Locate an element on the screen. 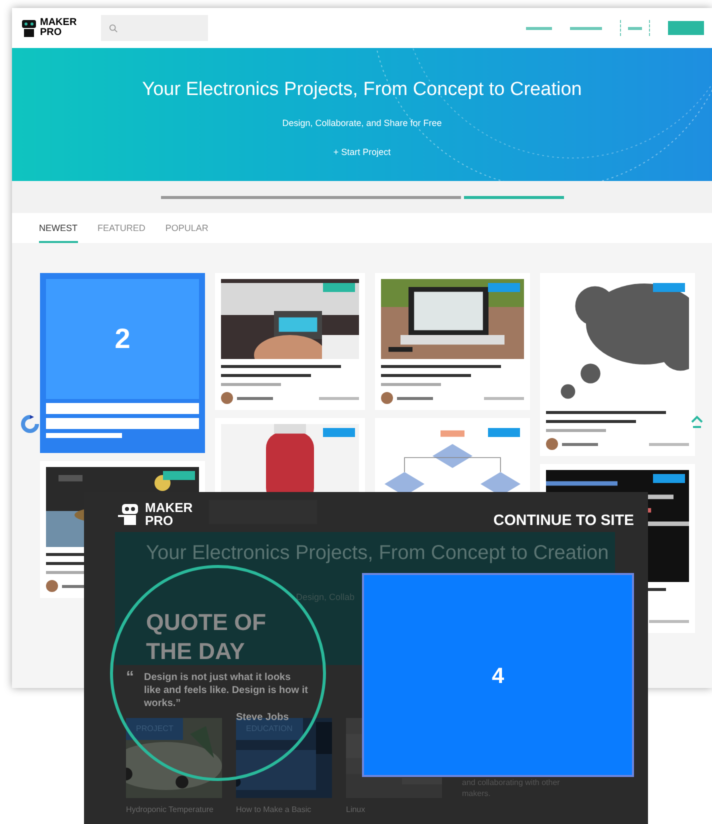 The height and width of the screenshot is (824, 712). tab: POPULAR is located at coordinates (186, 232).